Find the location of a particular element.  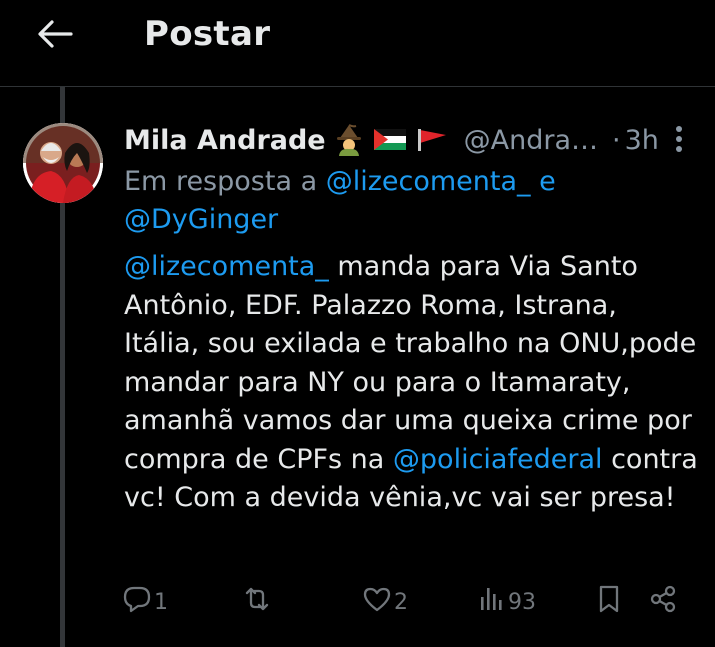

share-button is located at coordinates (663, 602).